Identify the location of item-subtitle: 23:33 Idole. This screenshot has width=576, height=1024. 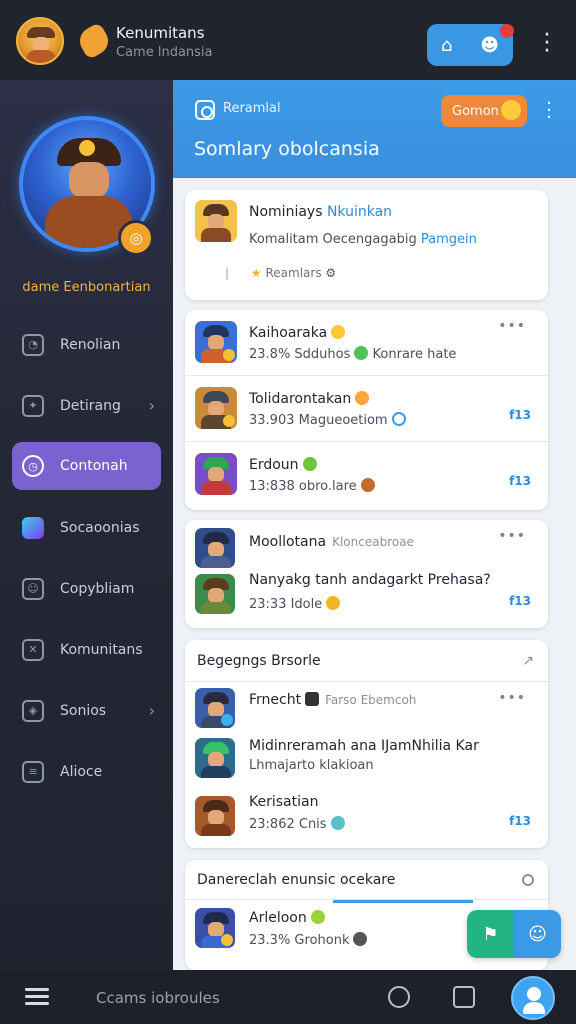
(295, 604).